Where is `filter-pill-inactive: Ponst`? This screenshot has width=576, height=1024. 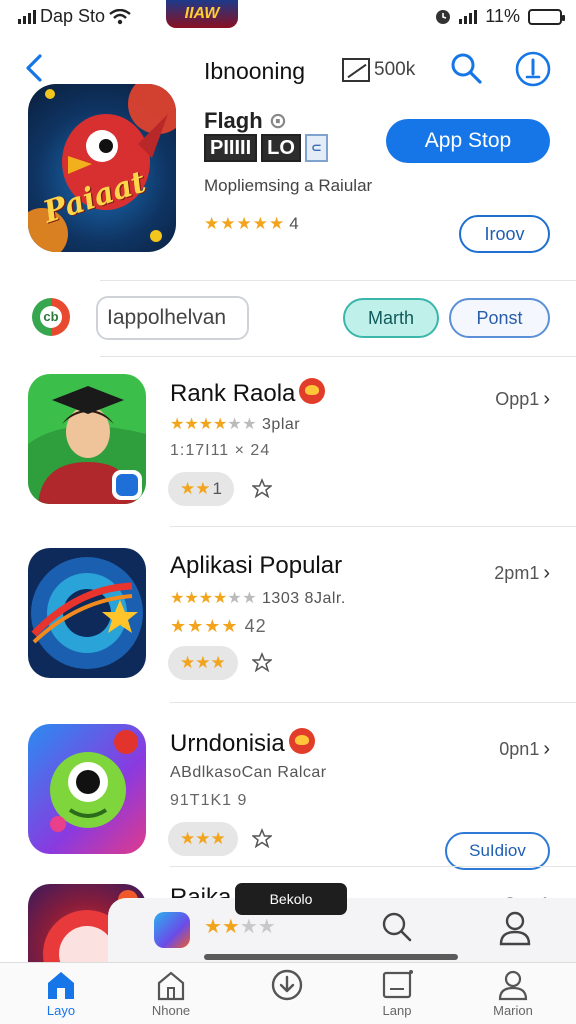
filter-pill-inactive: Ponst is located at coordinates (499, 318).